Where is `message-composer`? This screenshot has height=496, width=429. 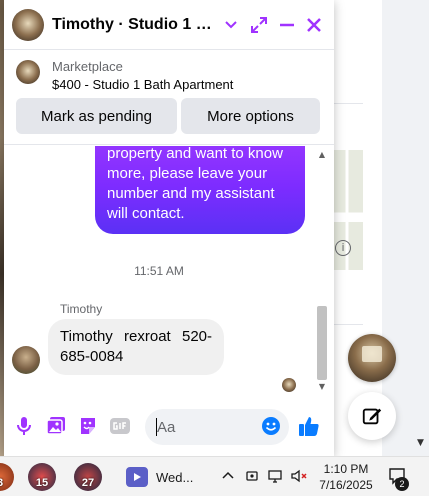
message-composer is located at coordinates (169, 426).